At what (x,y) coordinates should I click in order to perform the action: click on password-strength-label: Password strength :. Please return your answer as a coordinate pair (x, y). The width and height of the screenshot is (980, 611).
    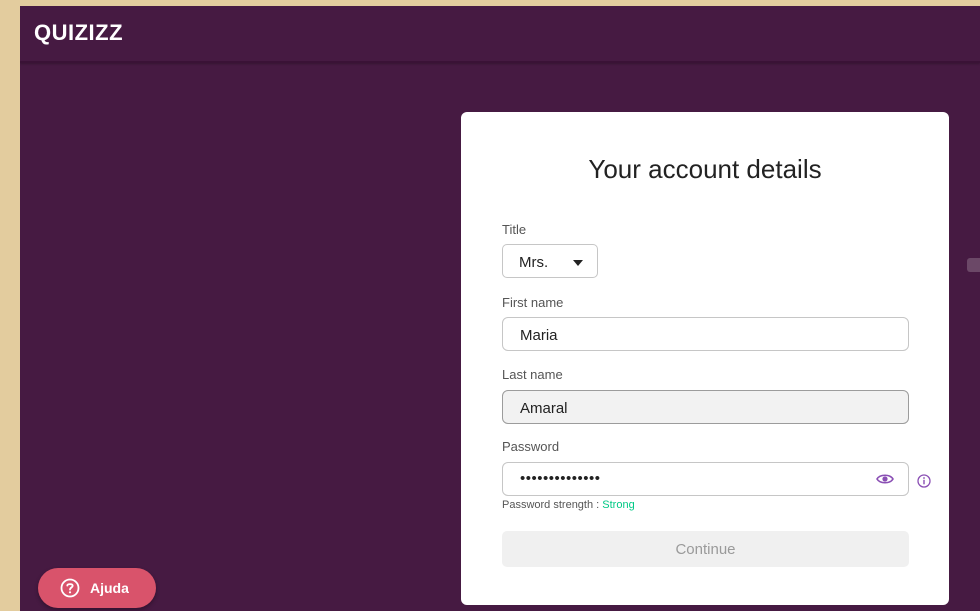
    Looking at the image, I should click on (551, 505).